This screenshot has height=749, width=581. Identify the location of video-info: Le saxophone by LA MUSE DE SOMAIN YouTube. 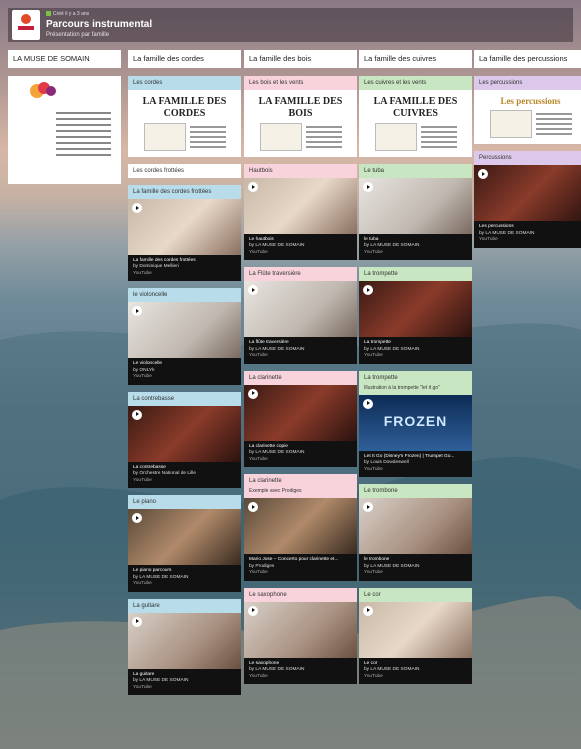
(300, 671).